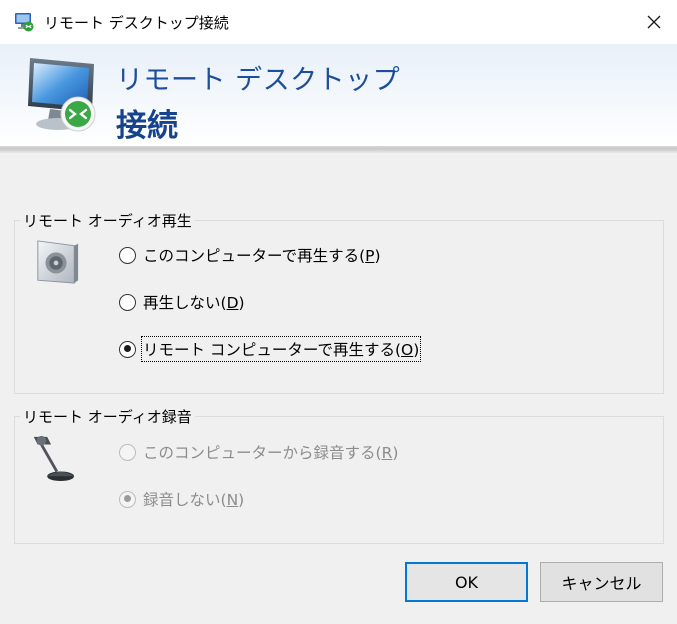  What do you see at coordinates (601, 582) in the screenshot?
I see `cancel-button: キャンセル` at bounding box center [601, 582].